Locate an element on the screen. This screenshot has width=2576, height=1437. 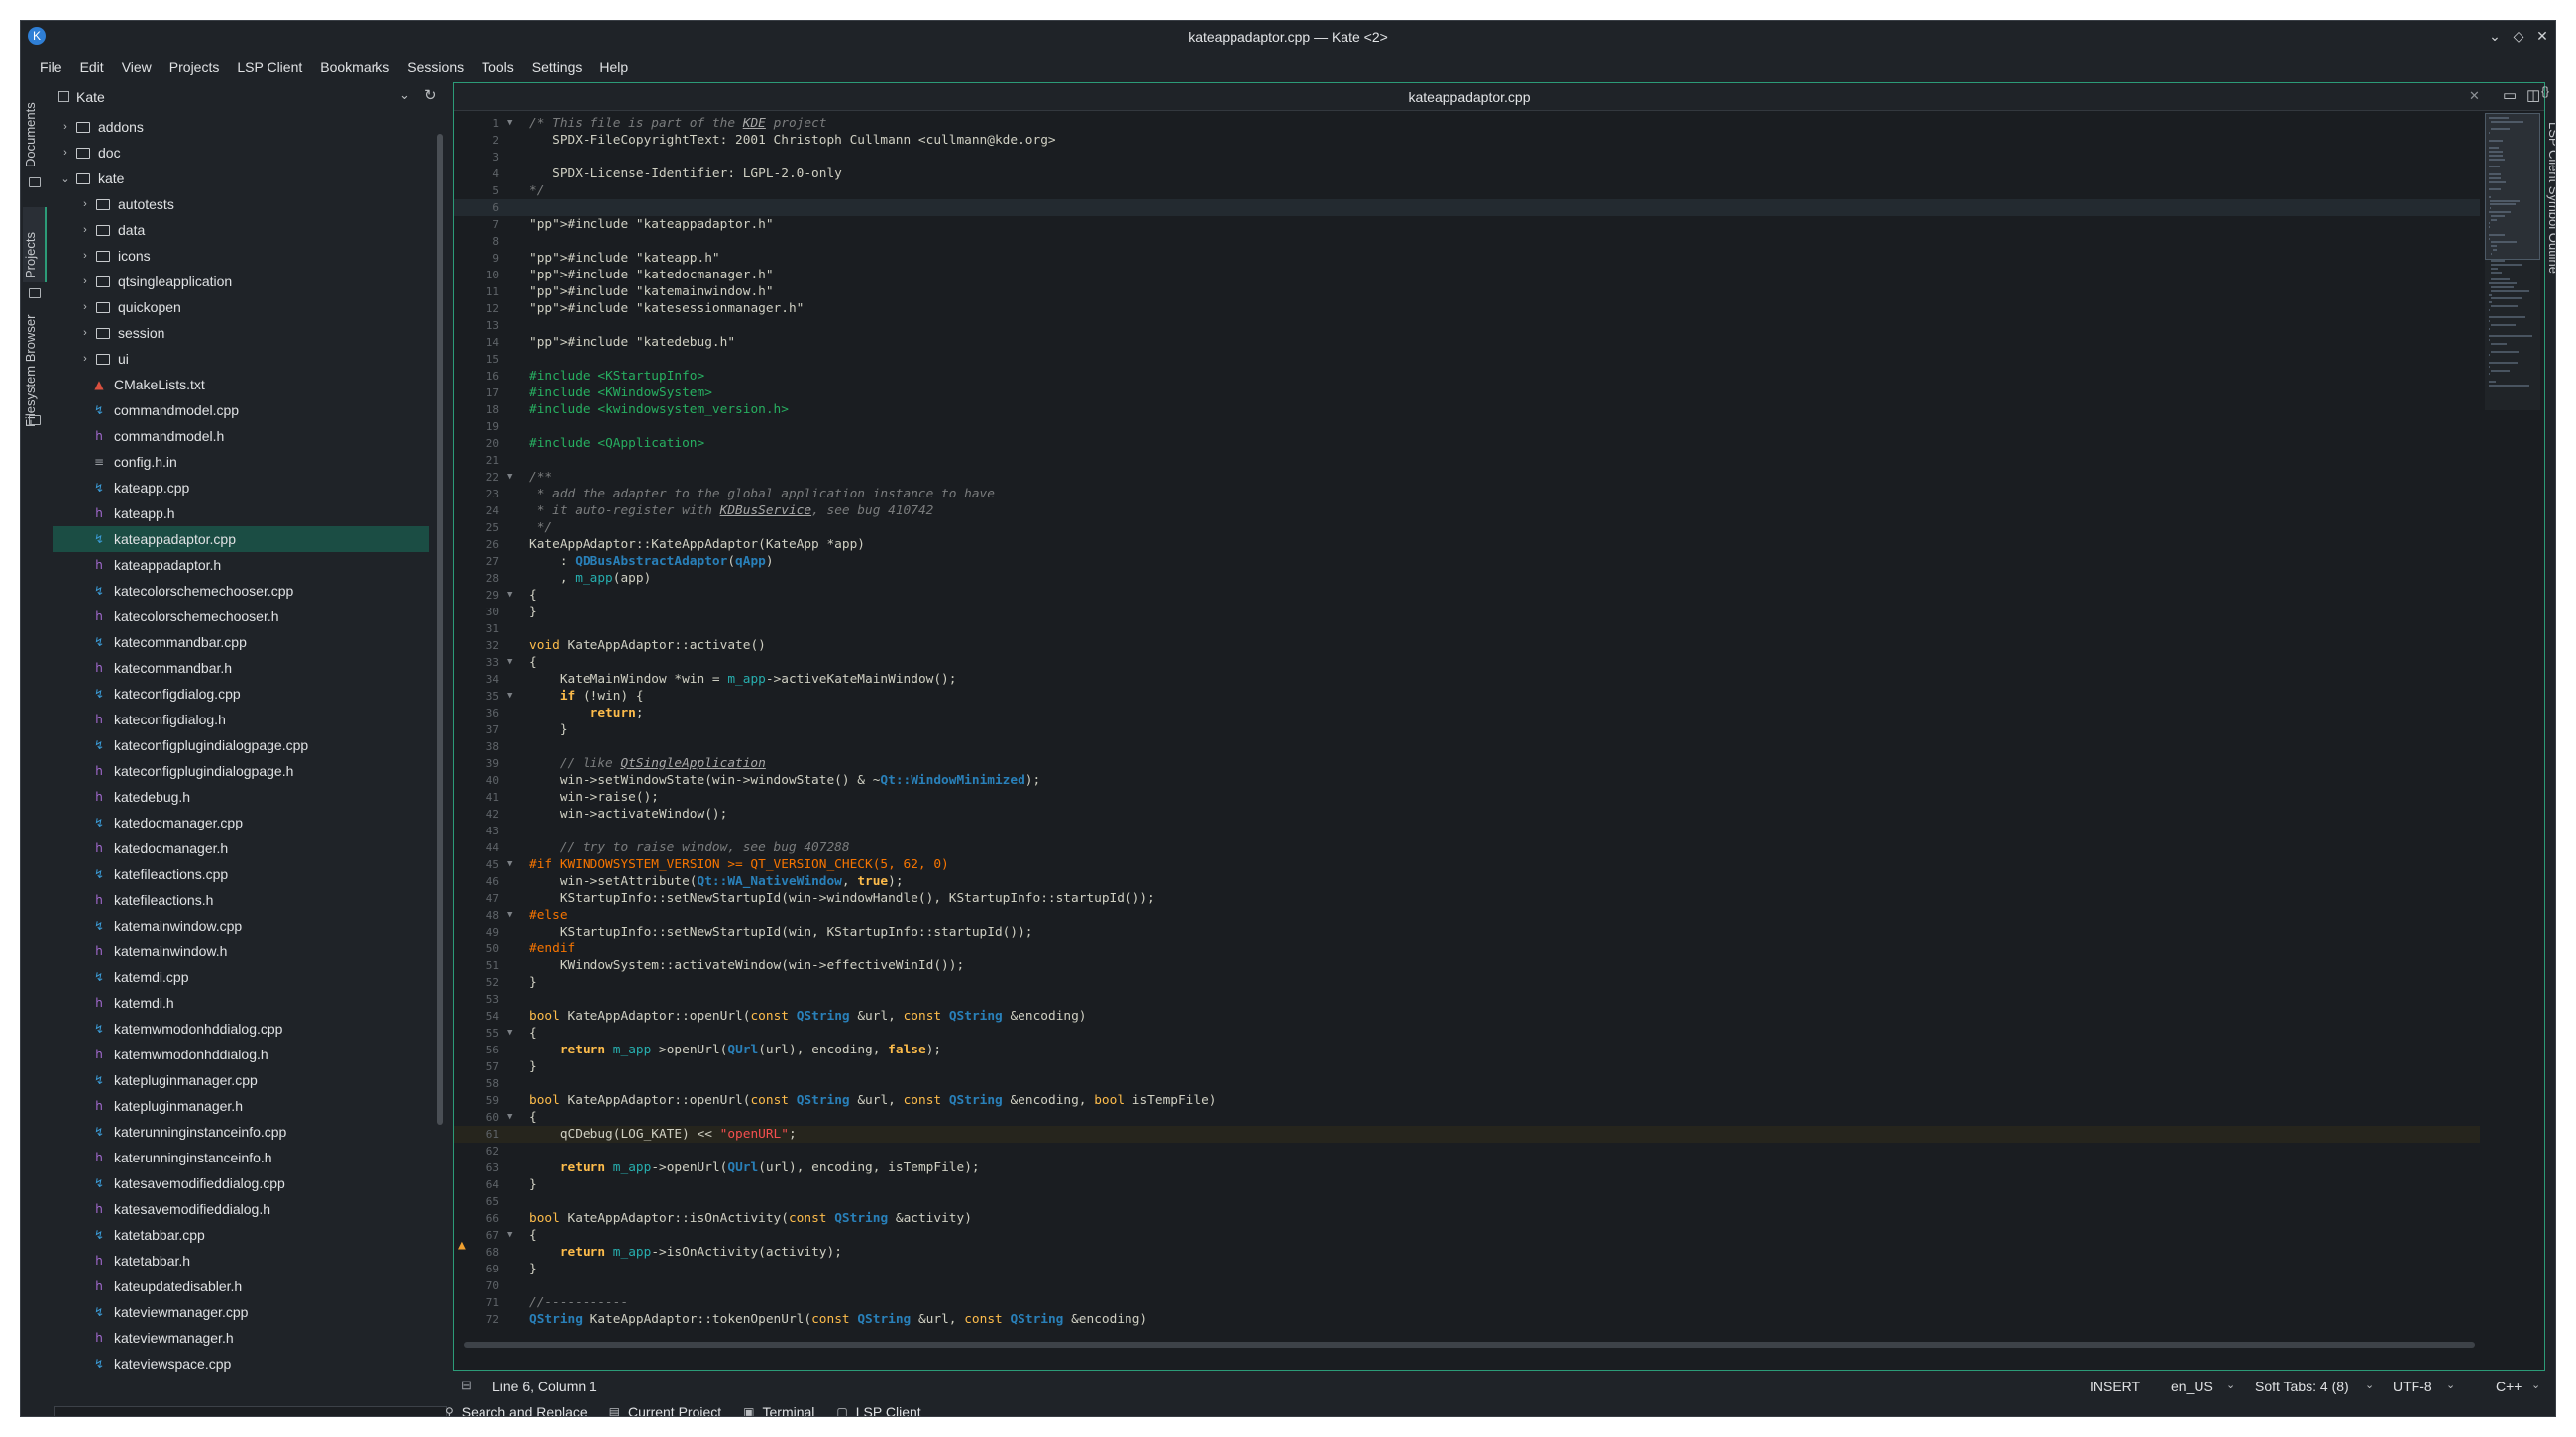
code-line: 7 "pp">#include "kateappadaptor.h" is located at coordinates (1467, 224).